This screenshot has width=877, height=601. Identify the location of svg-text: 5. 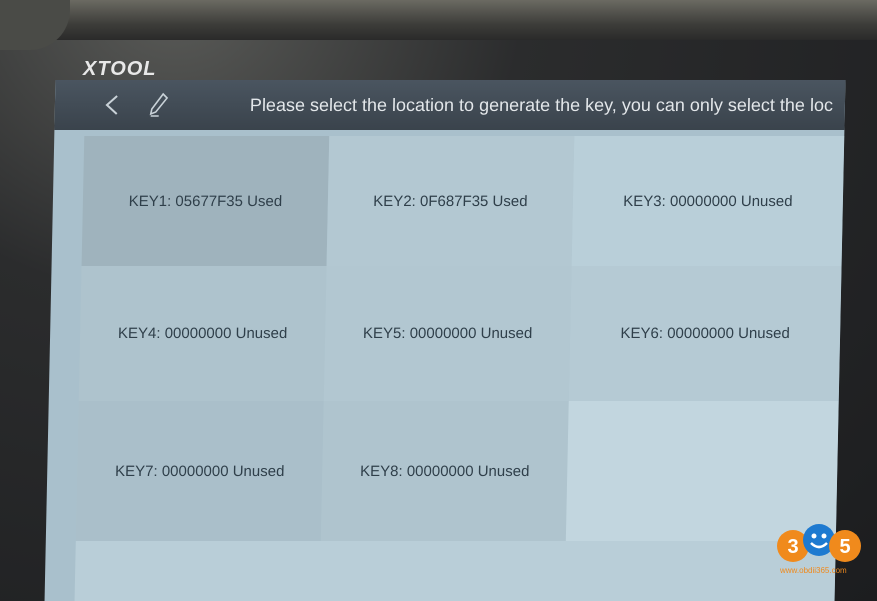
(844, 547).